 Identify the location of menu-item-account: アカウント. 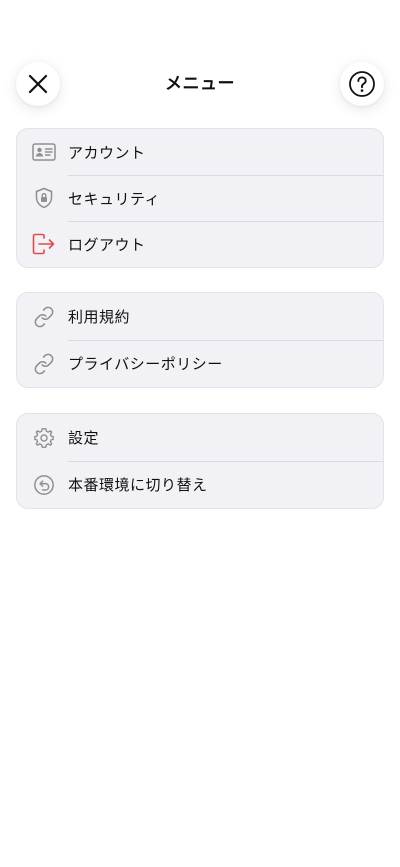
(200, 152).